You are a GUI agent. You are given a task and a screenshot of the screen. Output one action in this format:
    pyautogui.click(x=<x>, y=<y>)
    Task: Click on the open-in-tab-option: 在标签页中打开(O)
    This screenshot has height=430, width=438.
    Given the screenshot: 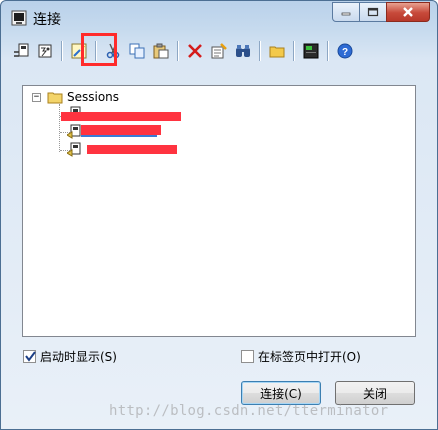 What is the action you would take?
    pyautogui.click(x=301, y=356)
    